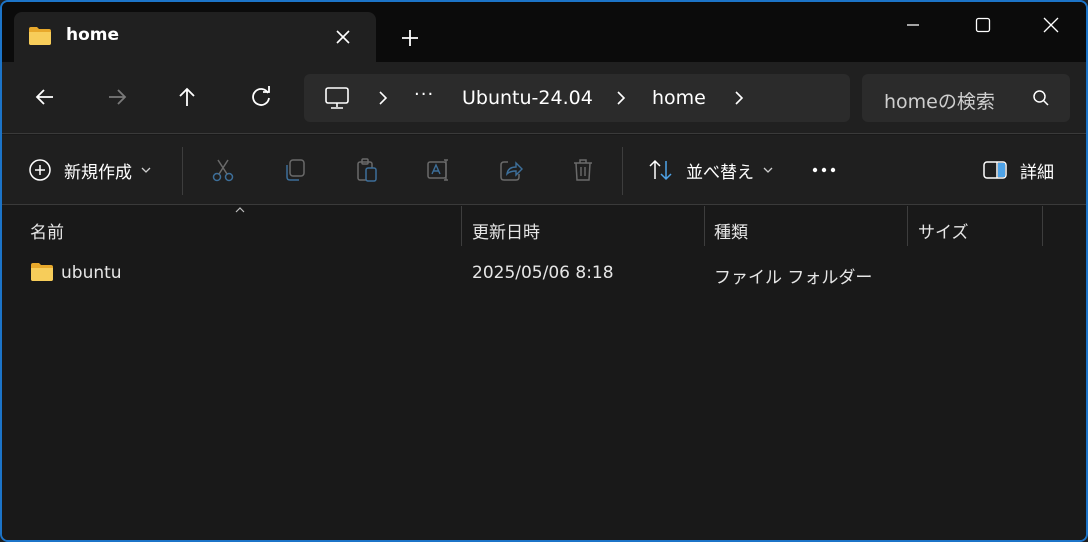 This screenshot has height=542, width=1088. I want to click on command-bar: 新規作成 並べ替え 詳細, so click(544, 170).